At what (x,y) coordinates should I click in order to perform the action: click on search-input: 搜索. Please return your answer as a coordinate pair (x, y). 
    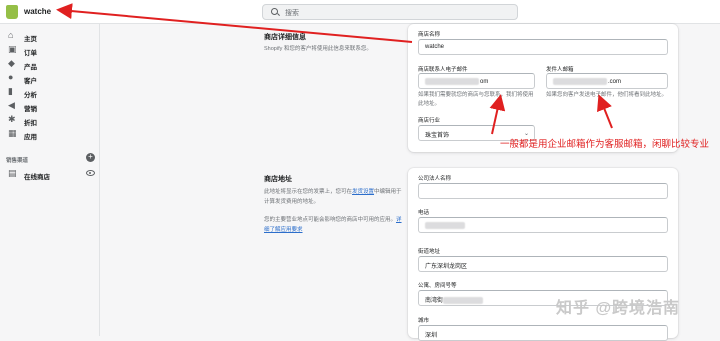
    Looking at the image, I should click on (390, 12).